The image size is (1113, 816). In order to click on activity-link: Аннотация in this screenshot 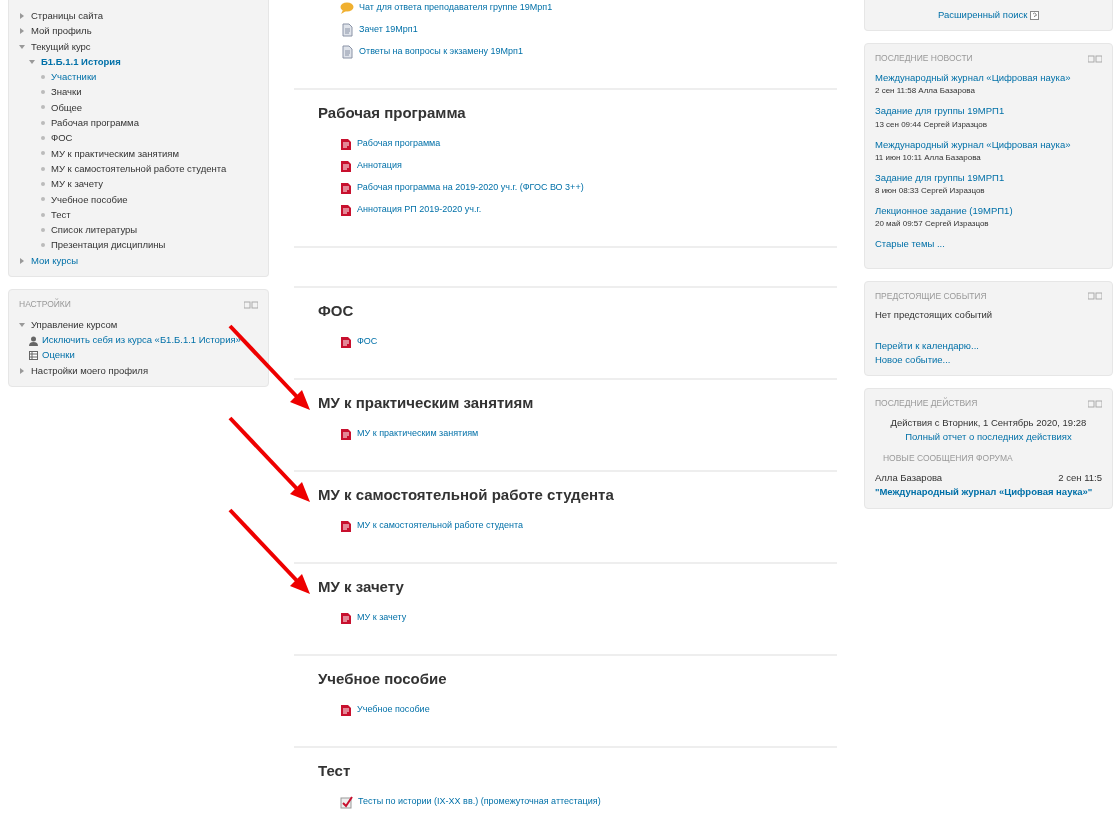, I will do `click(379, 166)`.